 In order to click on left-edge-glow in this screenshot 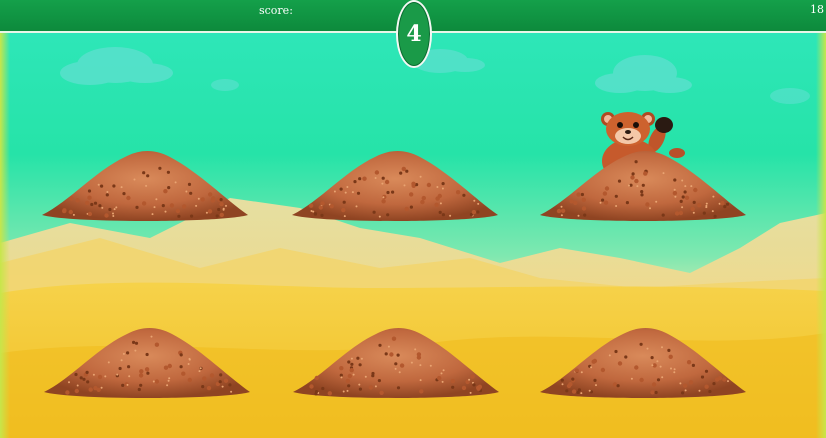, I will do `click(5, 235)`.